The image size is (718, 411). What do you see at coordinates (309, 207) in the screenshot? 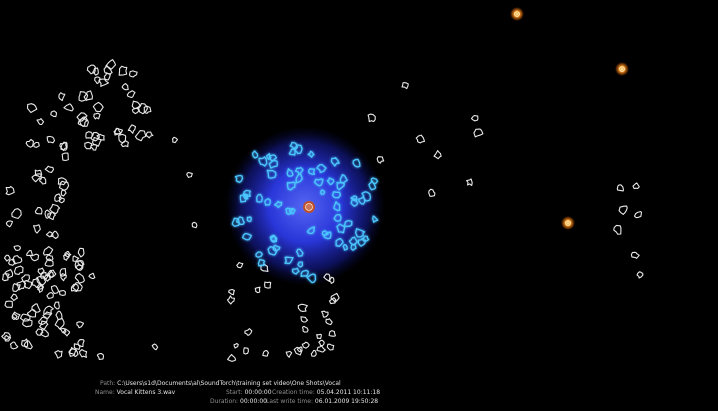
I see `torch-center-marker` at bounding box center [309, 207].